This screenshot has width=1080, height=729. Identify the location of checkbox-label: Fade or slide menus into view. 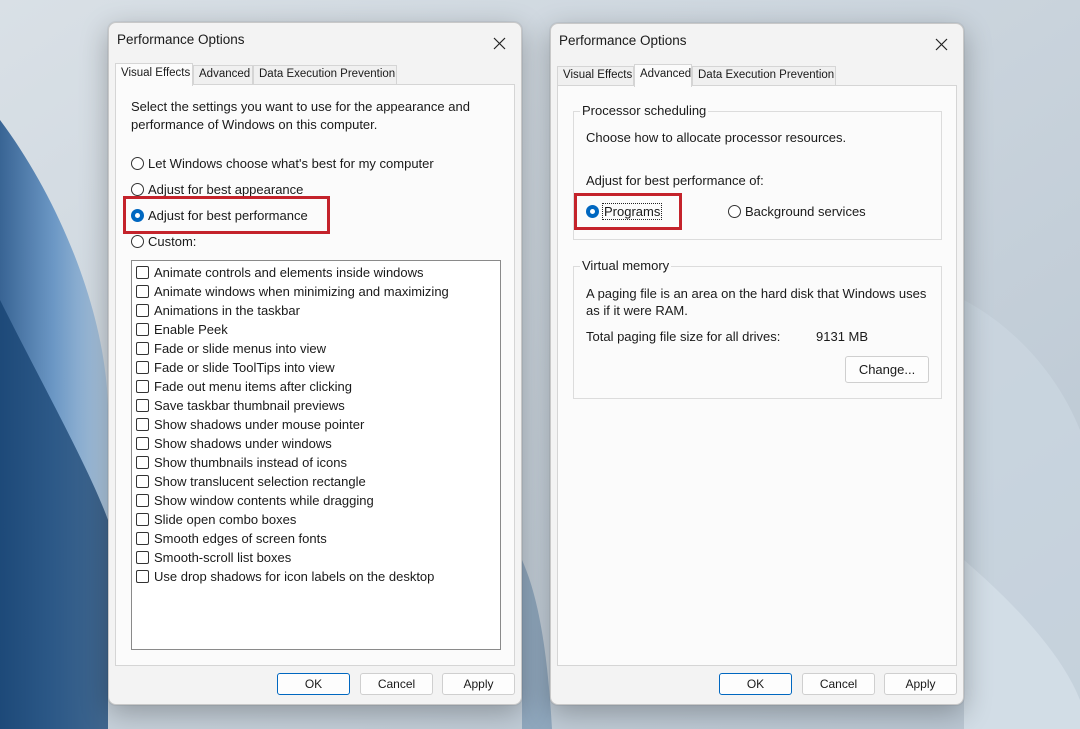
(240, 348).